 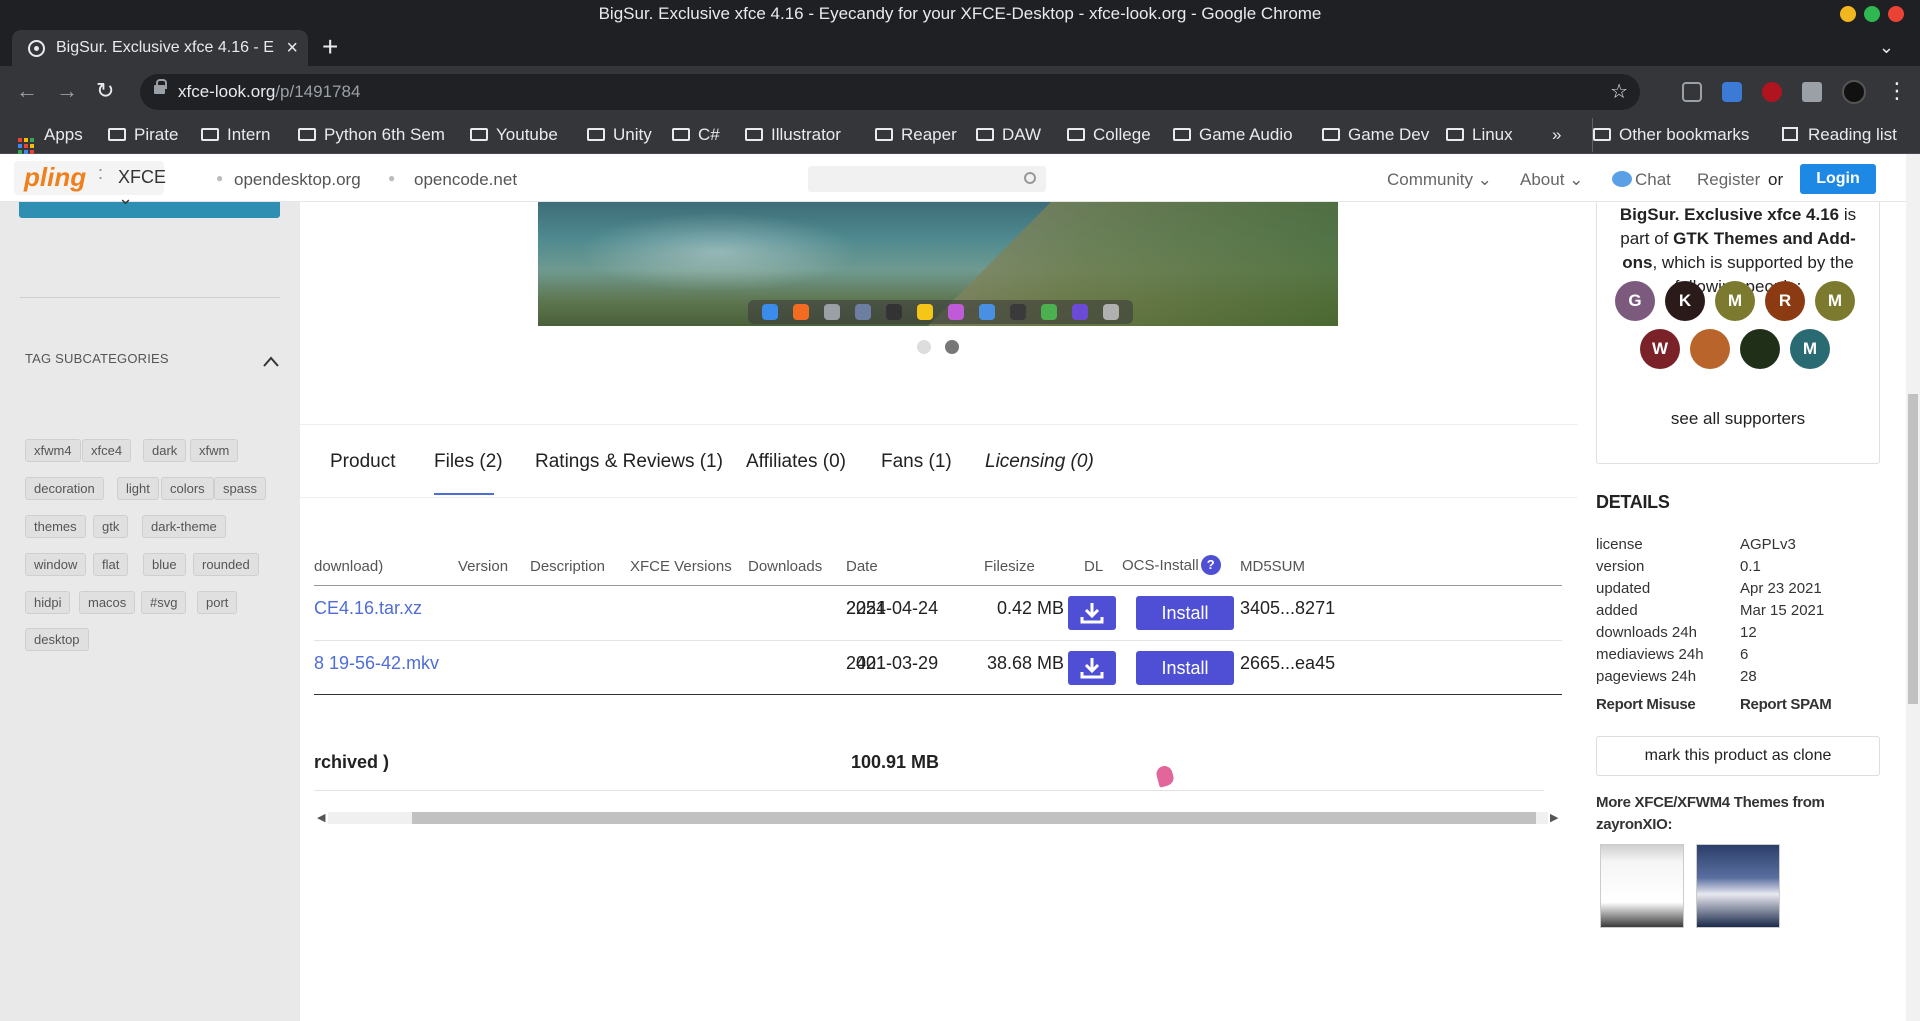 What do you see at coordinates (142, 188) in the screenshot?
I see `store-selector: XFCE ⌄` at bounding box center [142, 188].